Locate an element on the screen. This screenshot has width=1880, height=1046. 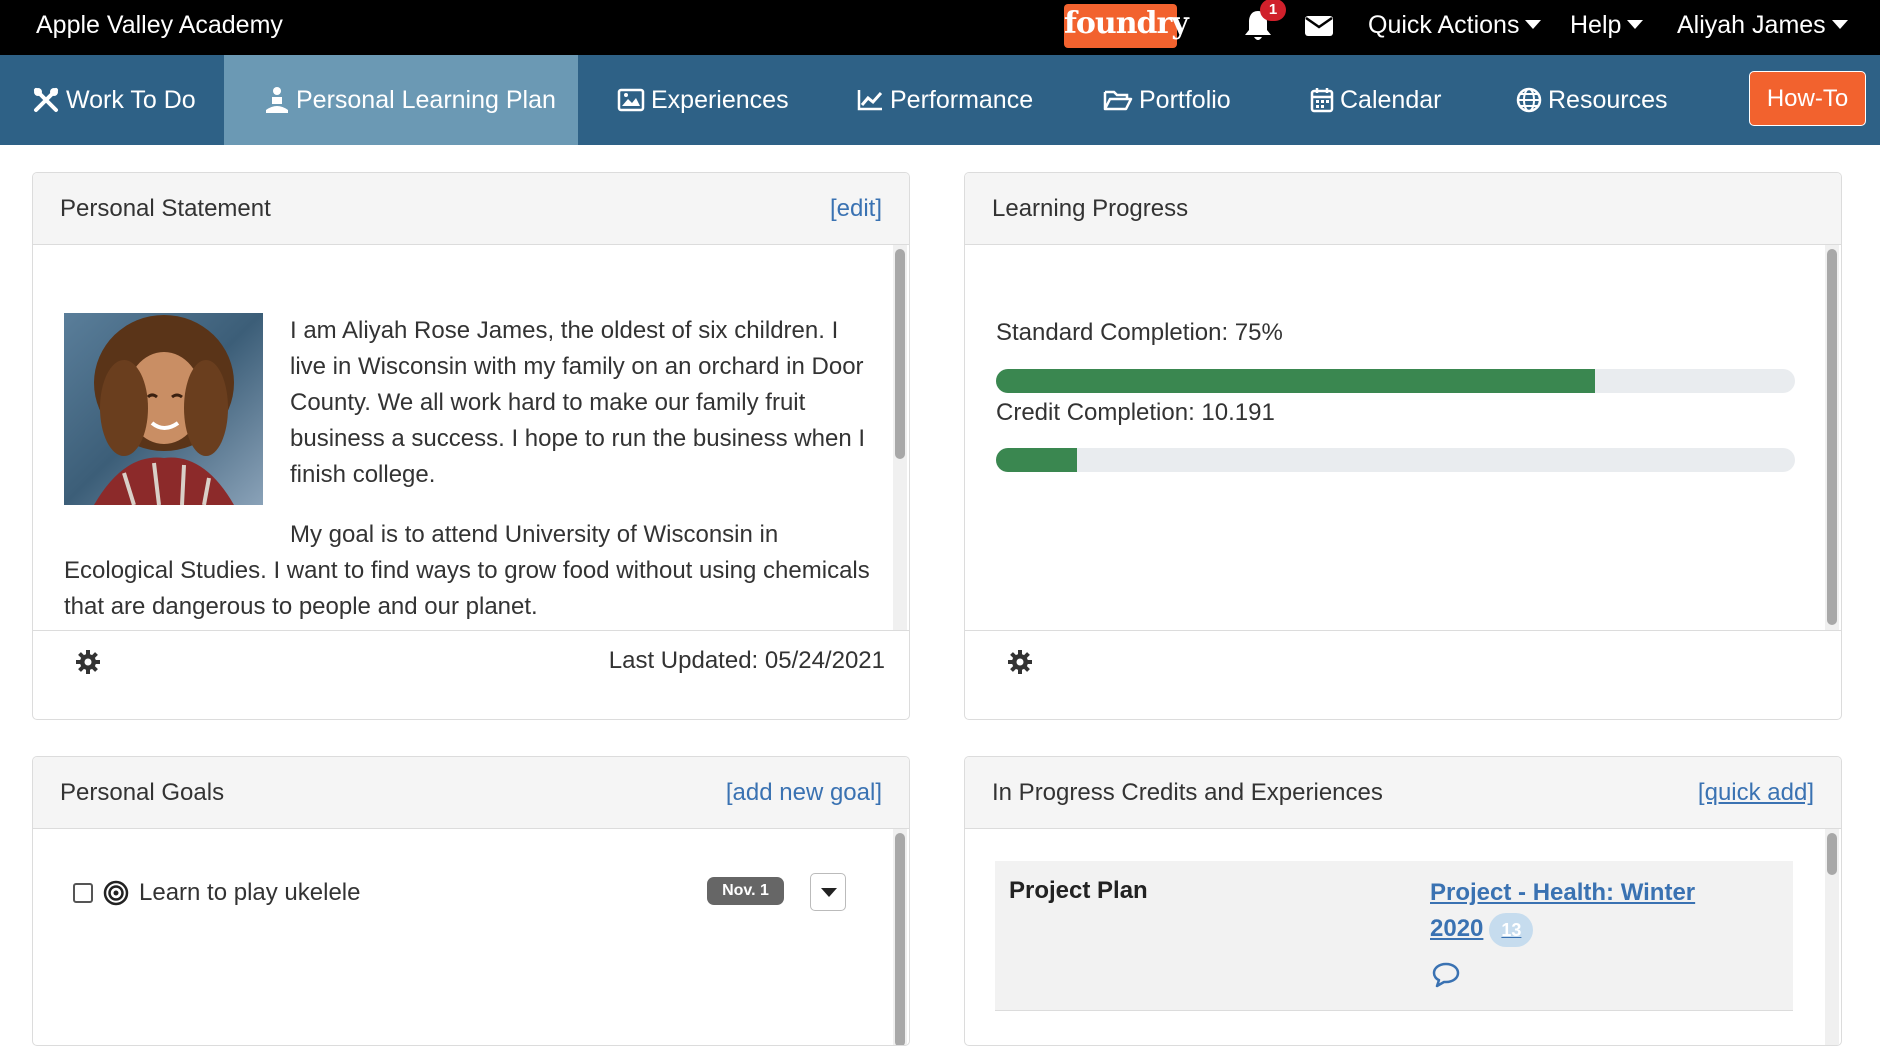
panel-header: Learning Progress is located at coordinates (1403, 209).